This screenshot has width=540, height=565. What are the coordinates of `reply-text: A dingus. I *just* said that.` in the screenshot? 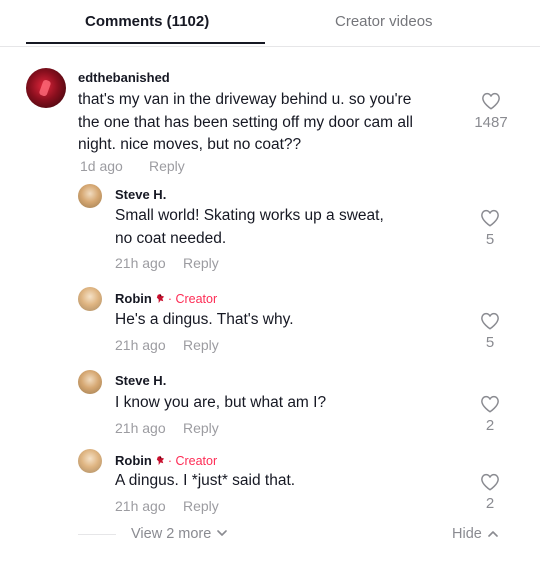 It's located at (205, 481).